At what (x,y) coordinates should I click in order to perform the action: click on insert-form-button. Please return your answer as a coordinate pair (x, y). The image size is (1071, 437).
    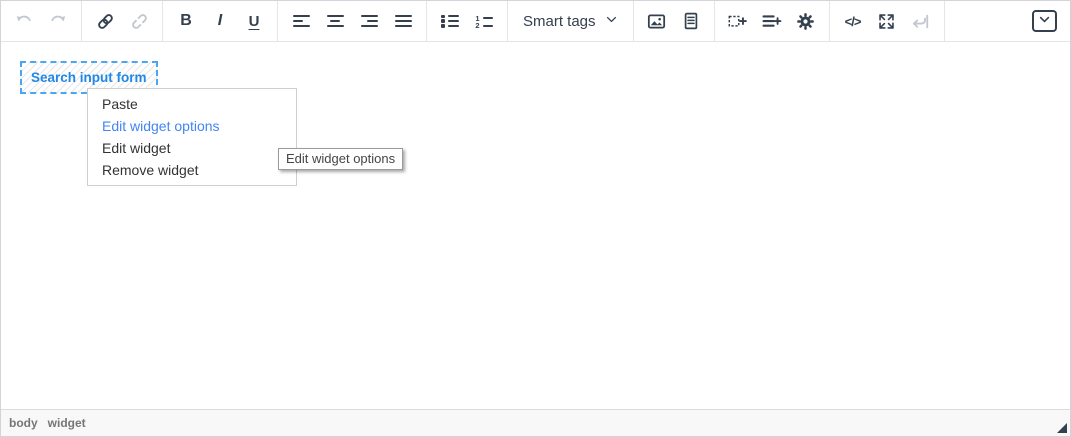
    Looking at the image, I should click on (772, 21).